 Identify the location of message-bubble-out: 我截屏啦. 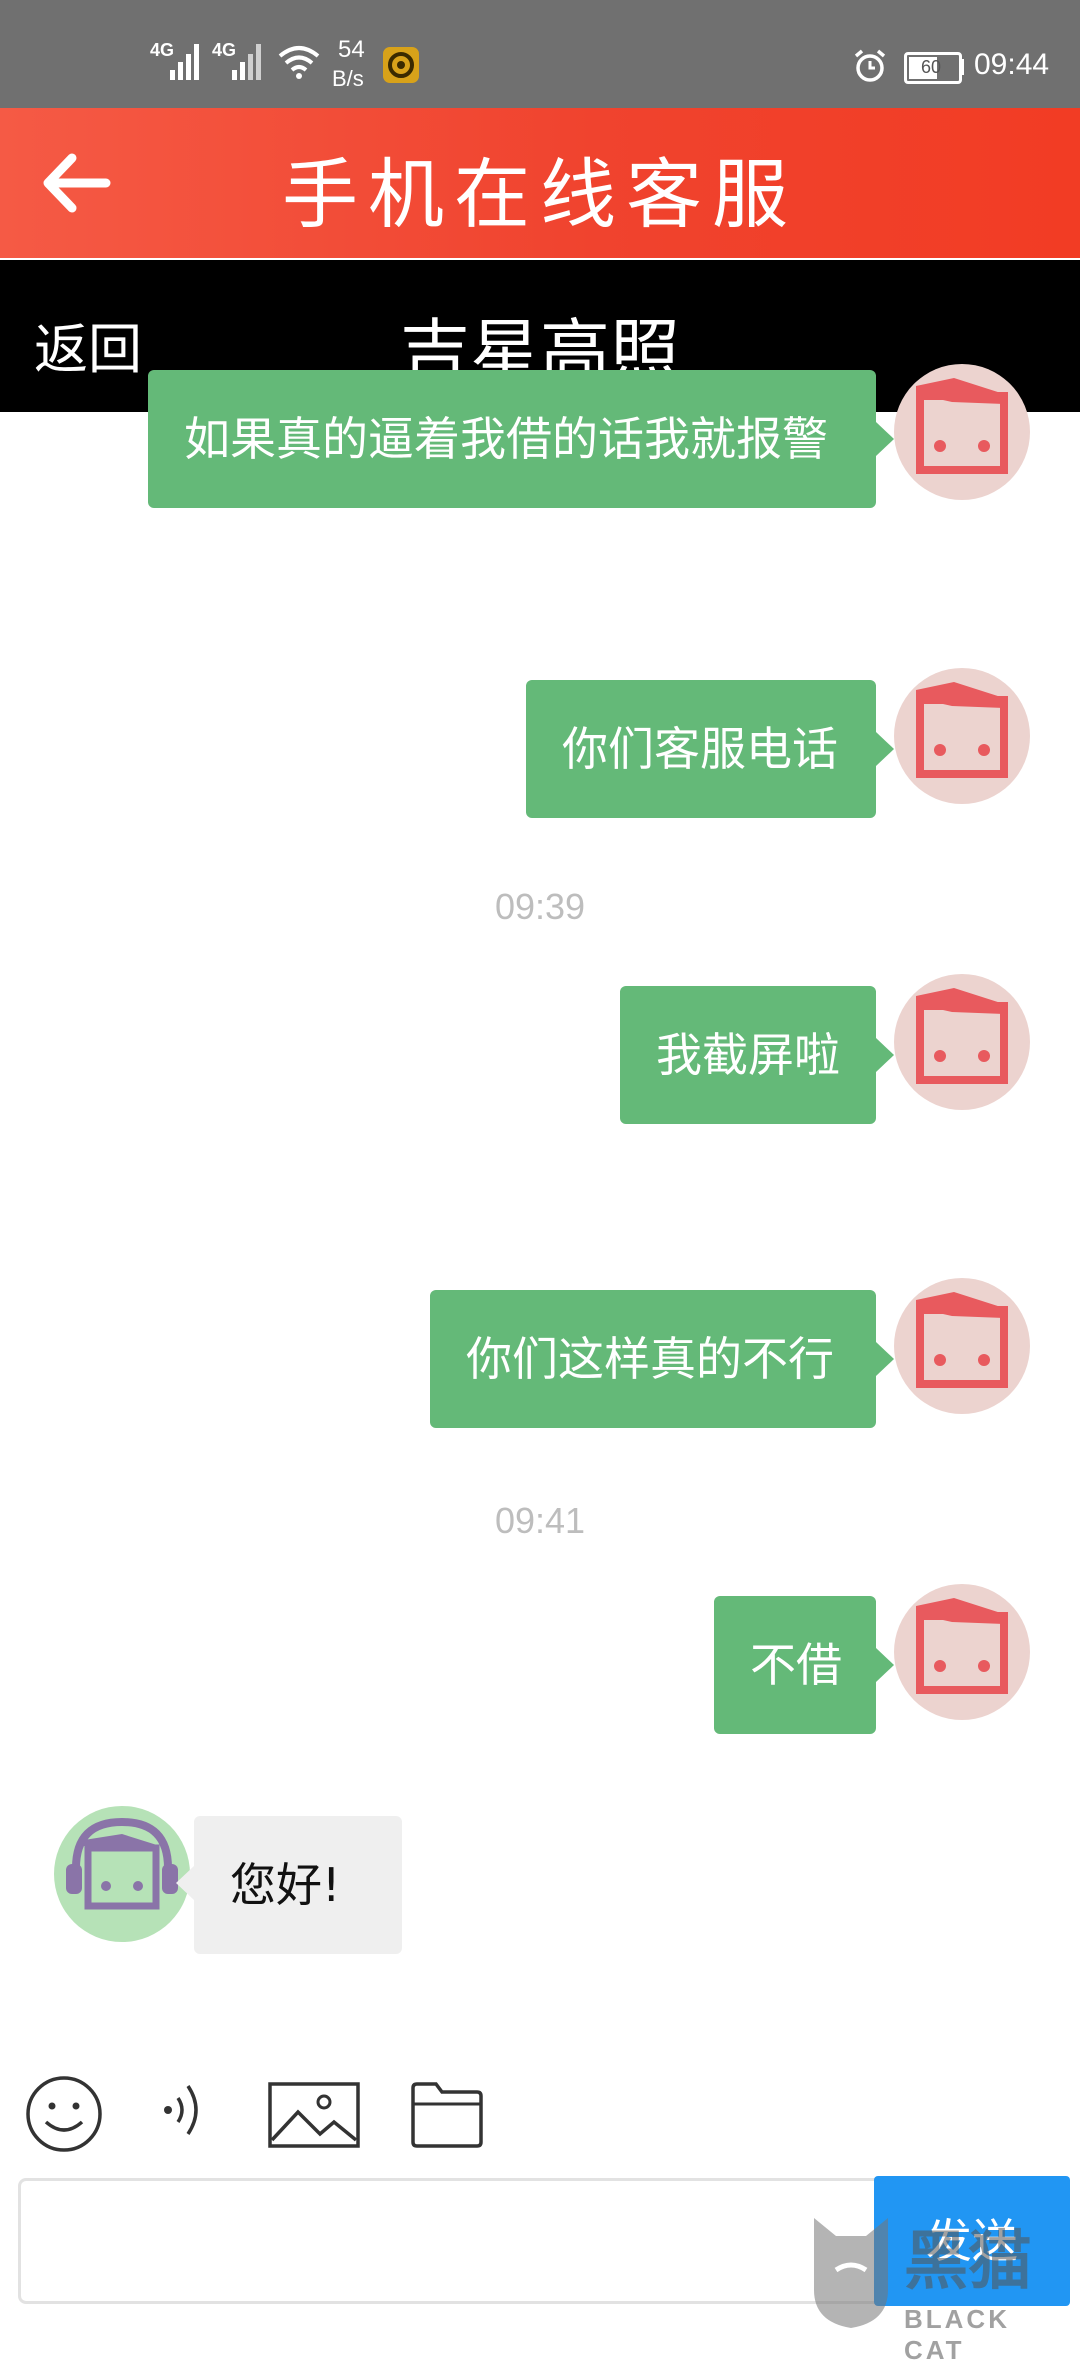
(757, 1055).